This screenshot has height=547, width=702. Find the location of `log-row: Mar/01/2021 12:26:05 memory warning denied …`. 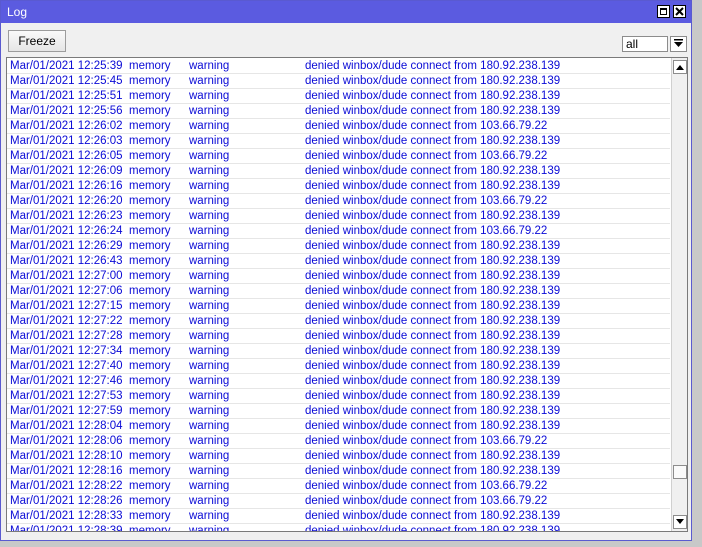

log-row: Mar/01/2021 12:26:05 memory warning denied … is located at coordinates (338, 156).